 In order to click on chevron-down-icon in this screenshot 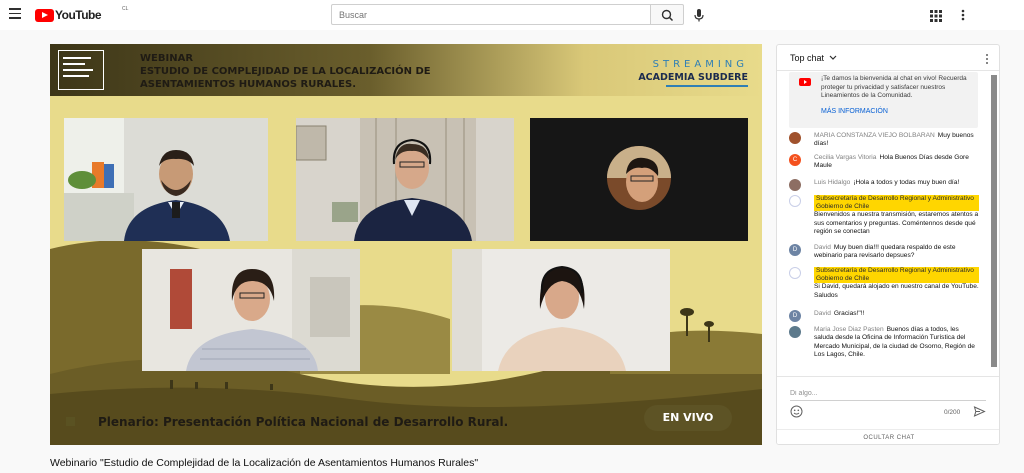, I will do `click(832, 57)`.